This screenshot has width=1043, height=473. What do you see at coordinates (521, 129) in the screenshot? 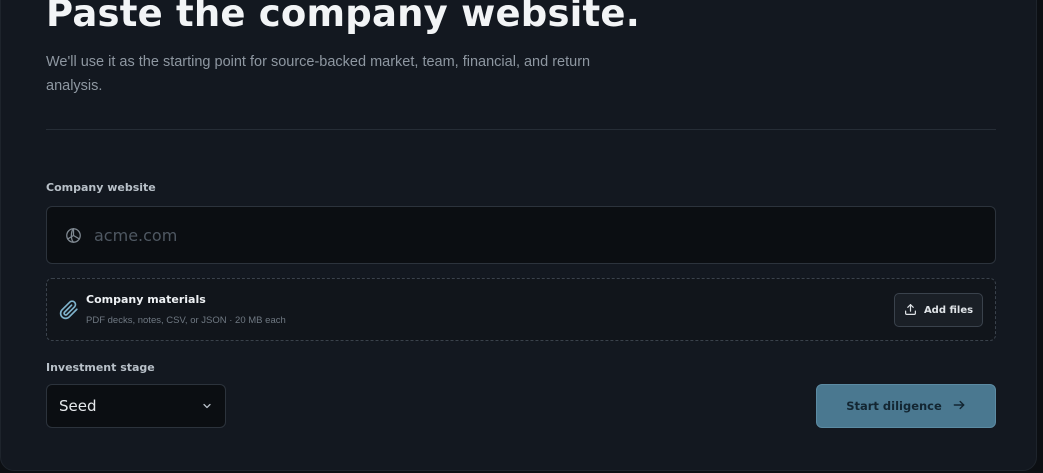
I see `section-divider` at bounding box center [521, 129].